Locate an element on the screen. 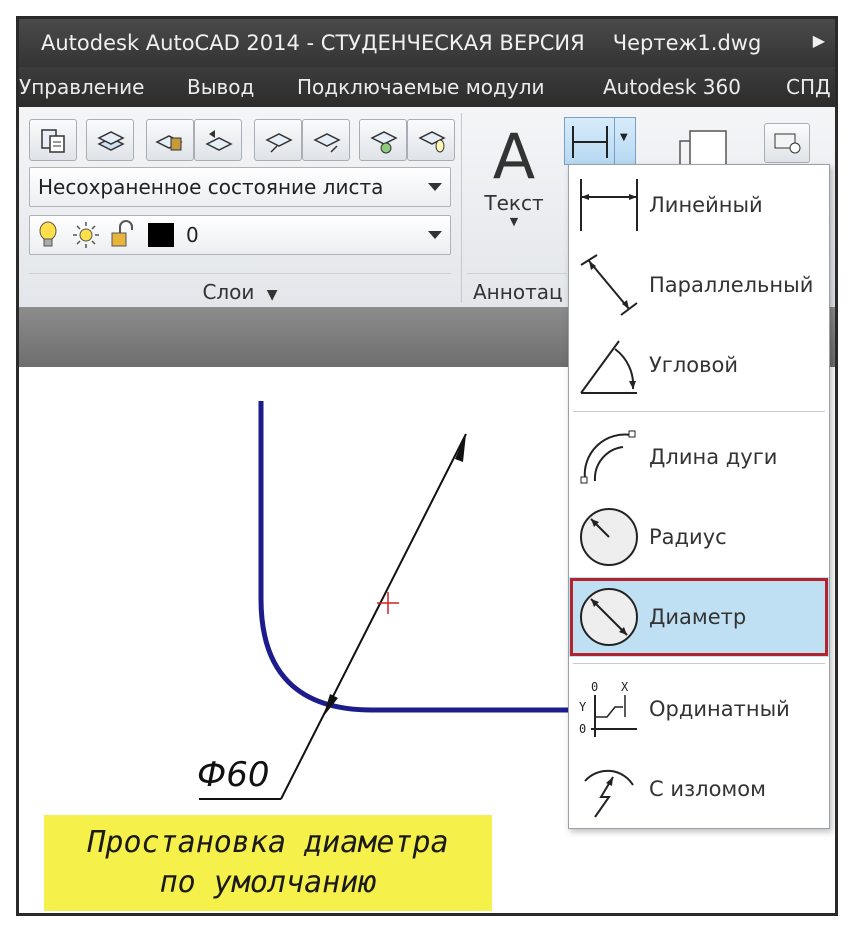 This screenshot has height=934, width=858. layer-isolate-icon is located at coordinates (384, 142).